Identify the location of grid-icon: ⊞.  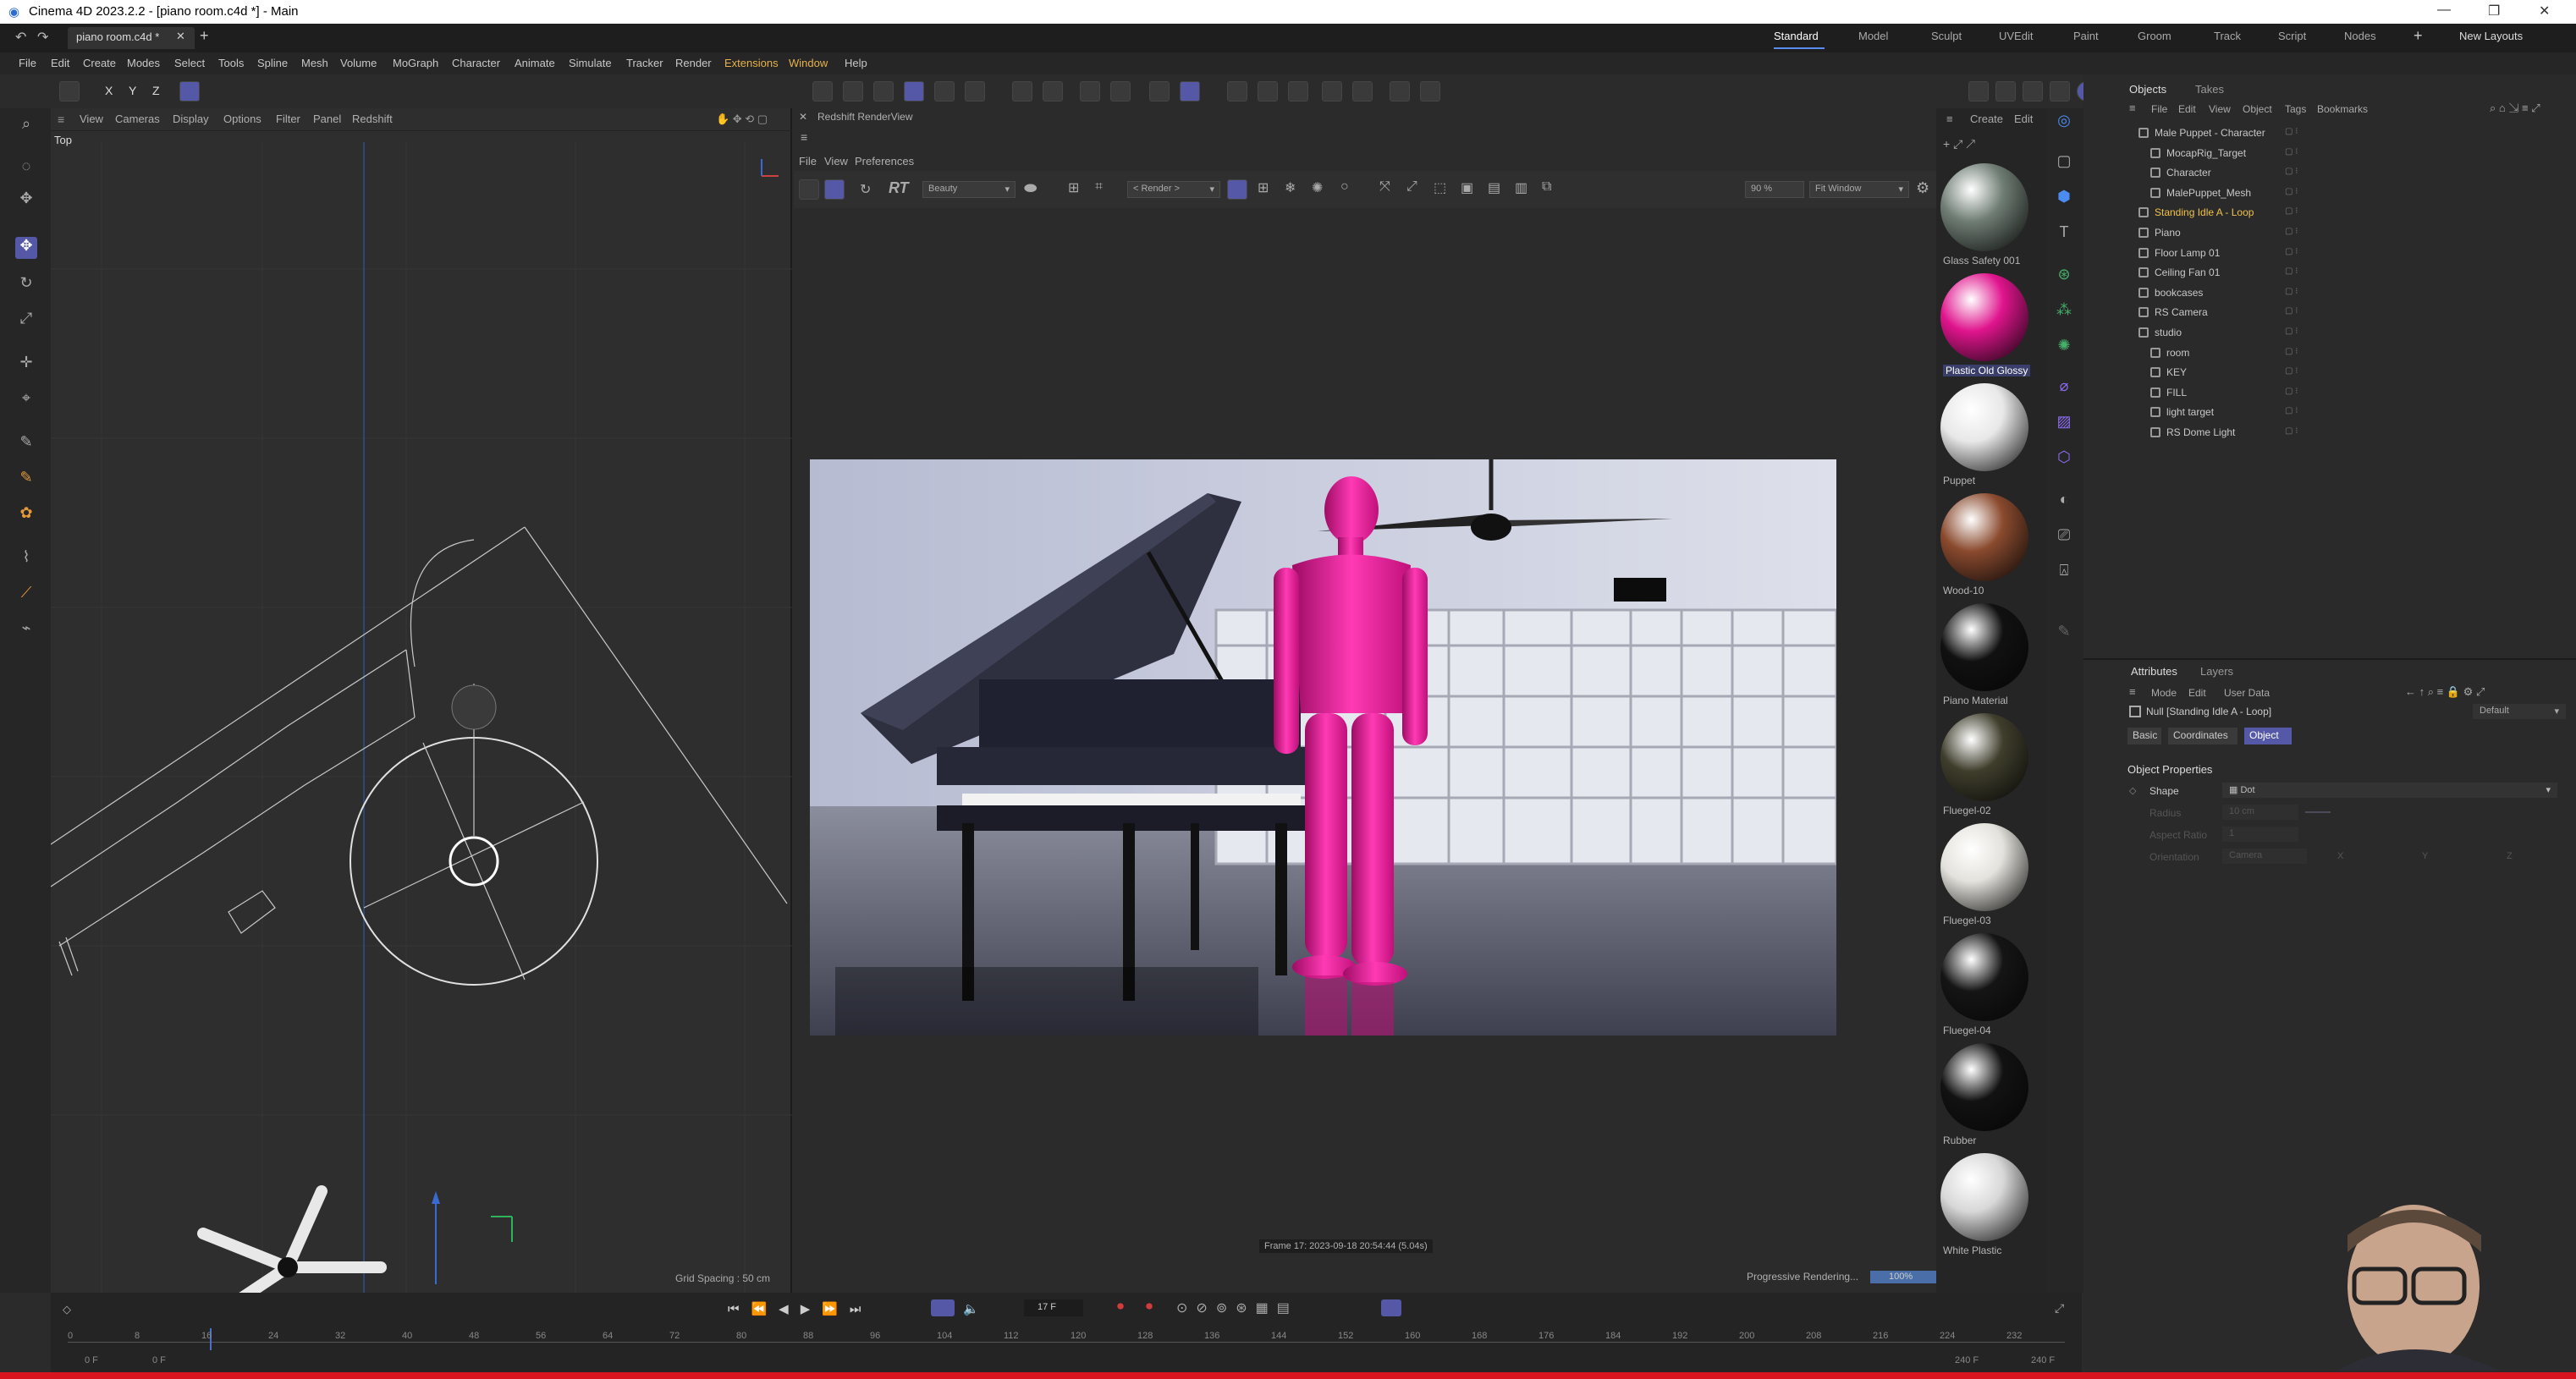
(1073, 187).